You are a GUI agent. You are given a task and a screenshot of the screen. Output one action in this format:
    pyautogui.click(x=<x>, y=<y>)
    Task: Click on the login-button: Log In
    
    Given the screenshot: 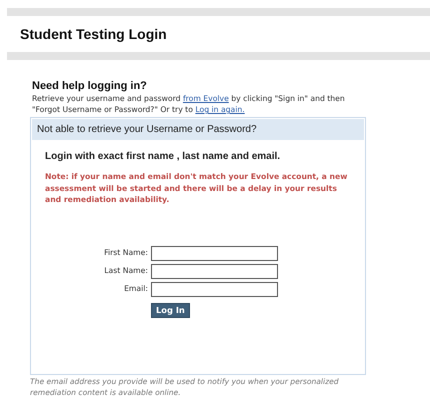 What is the action you would take?
    pyautogui.click(x=170, y=310)
    